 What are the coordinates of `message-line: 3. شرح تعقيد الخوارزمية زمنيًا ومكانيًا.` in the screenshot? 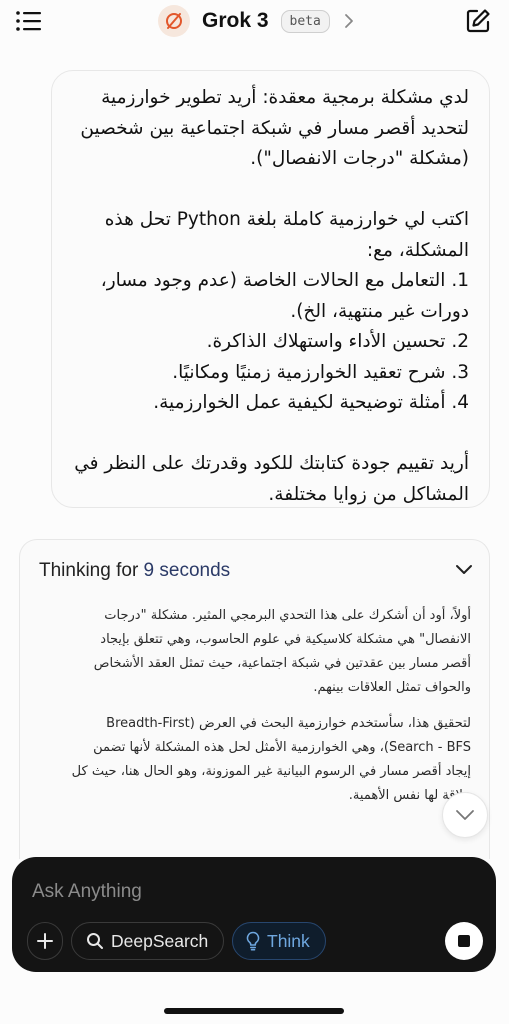 It's located at (320, 372).